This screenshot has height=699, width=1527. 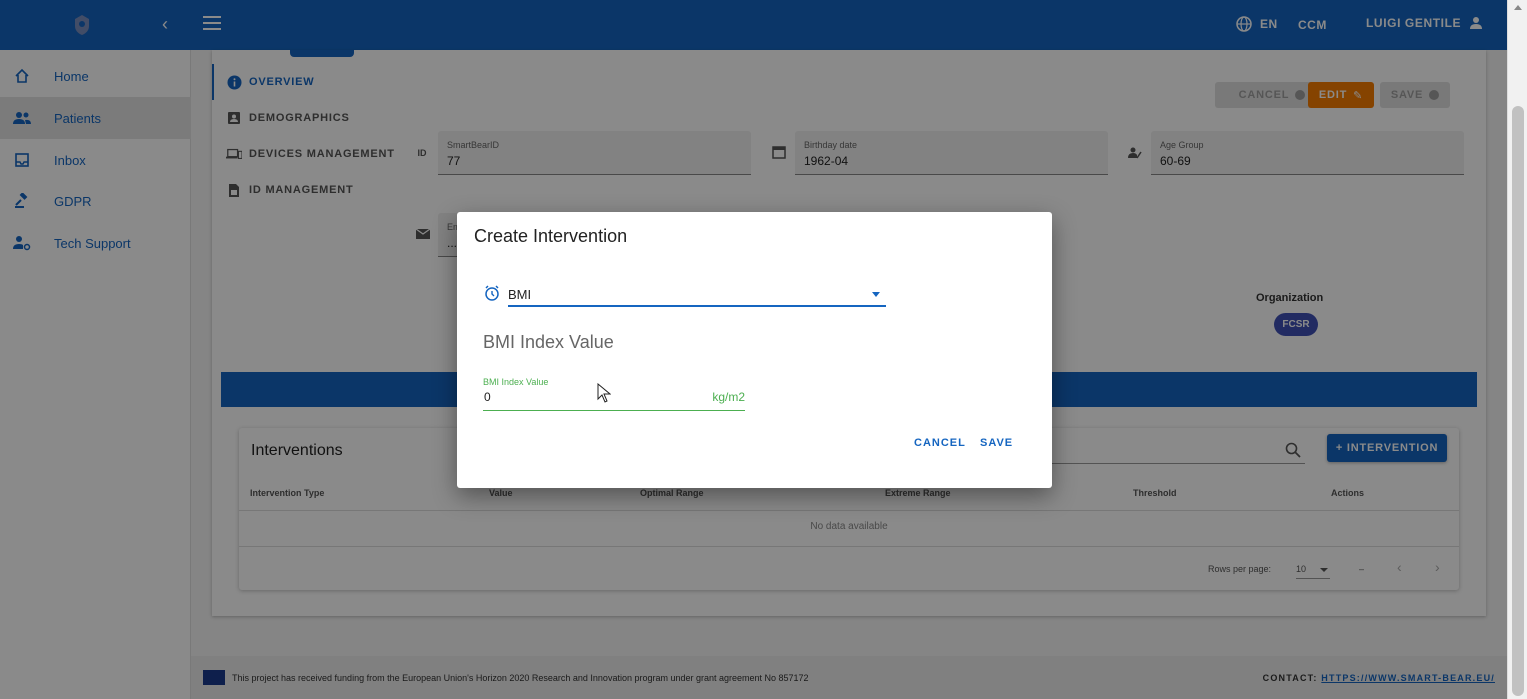 I want to click on alarm-clock-icon, so click(x=492, y=293).